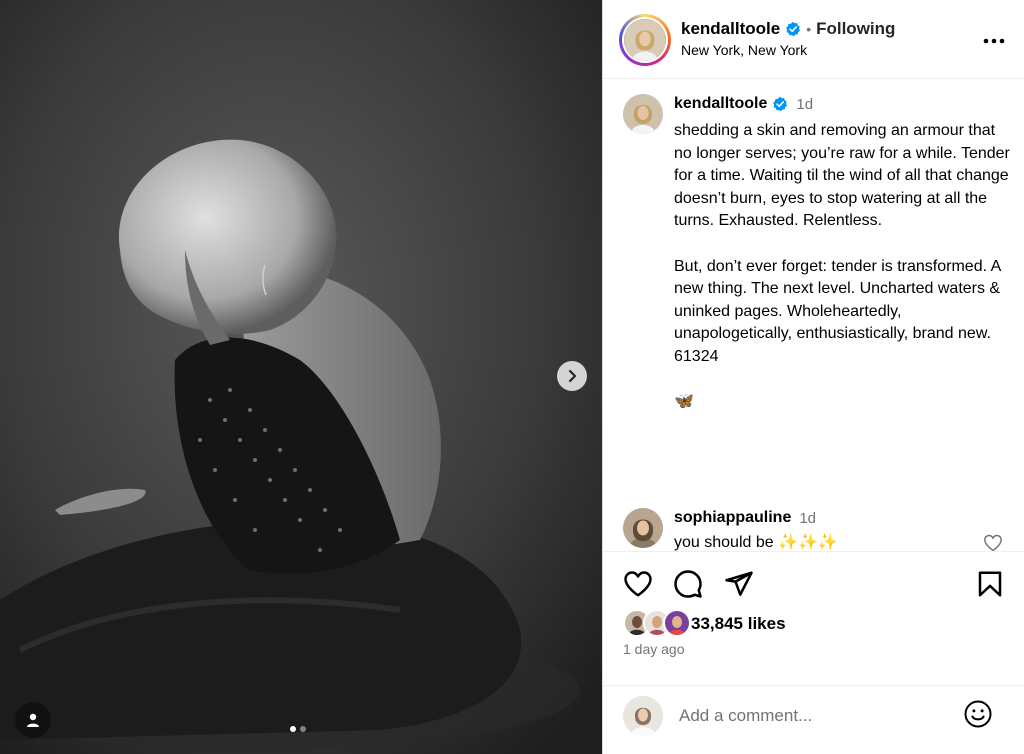  I want to click on save-button, so click(990, 584).